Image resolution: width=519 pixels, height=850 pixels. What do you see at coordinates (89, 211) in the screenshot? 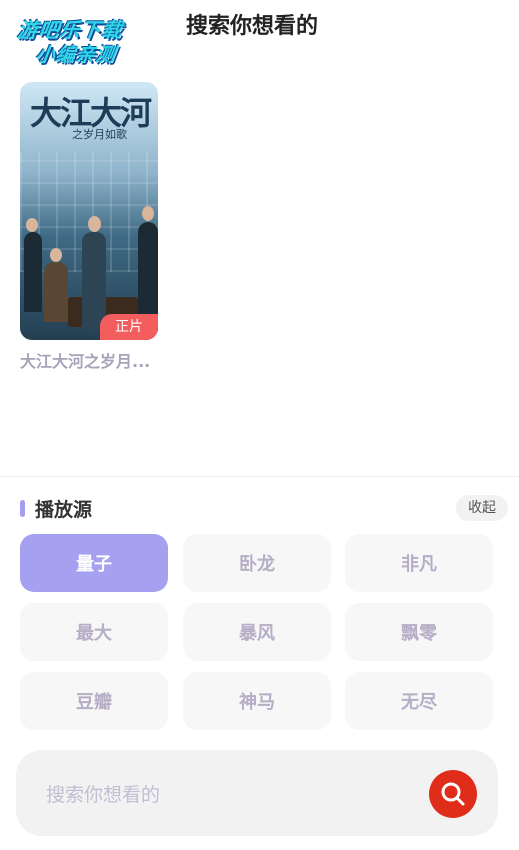
I see `result-poster: 大江大河 之岁月如歌 正片` at bounding box center [89, 211].